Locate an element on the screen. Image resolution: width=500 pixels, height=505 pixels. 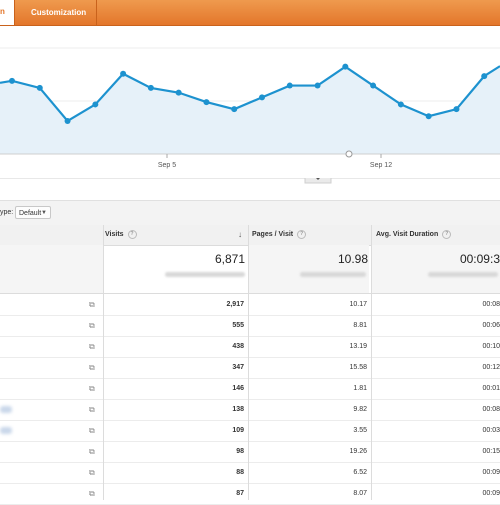
cell-visits: 146 is located at coordinates (238, 388).